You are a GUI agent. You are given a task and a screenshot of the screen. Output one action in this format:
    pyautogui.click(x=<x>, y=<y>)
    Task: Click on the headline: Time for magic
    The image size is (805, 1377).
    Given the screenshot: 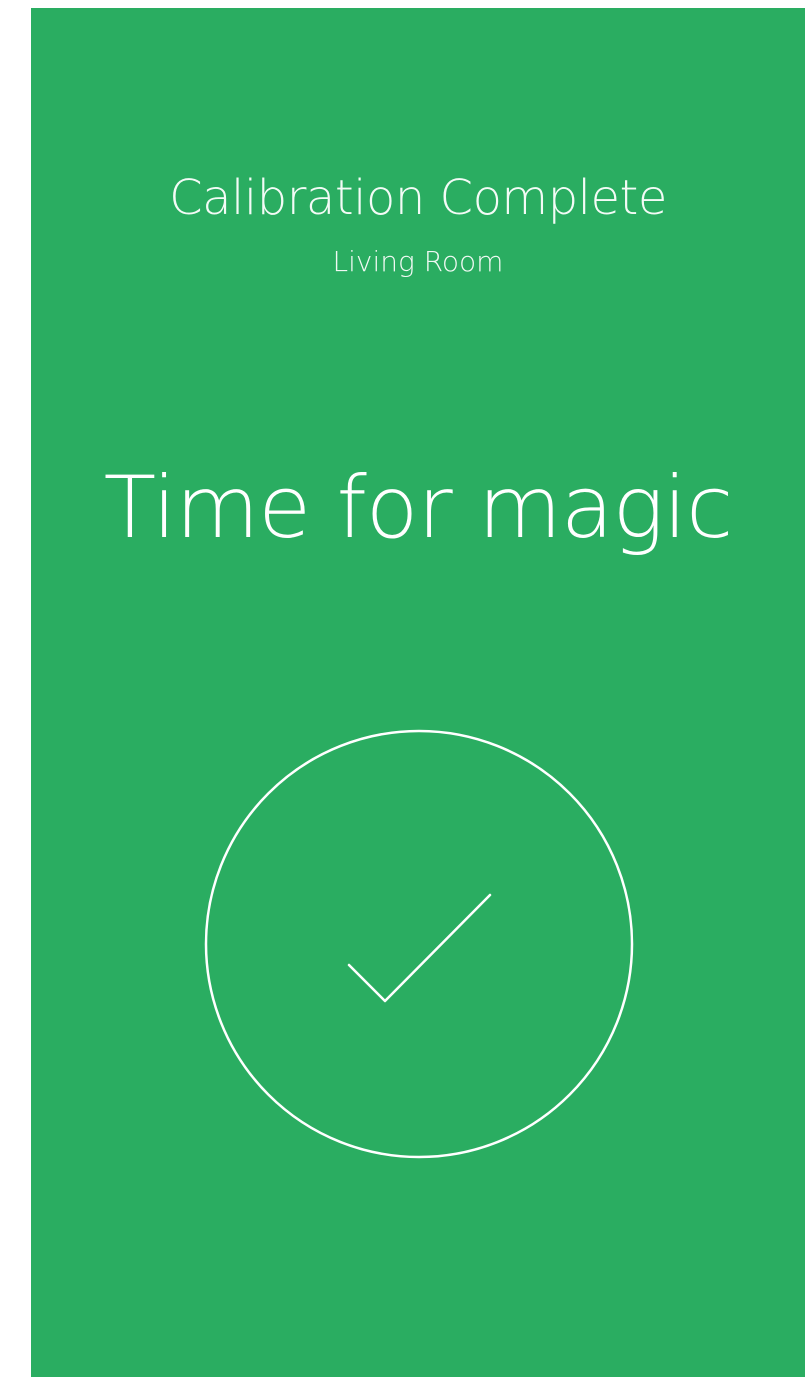 What is the action you would take?
    pyautogui.click(x=418, y=508)
    